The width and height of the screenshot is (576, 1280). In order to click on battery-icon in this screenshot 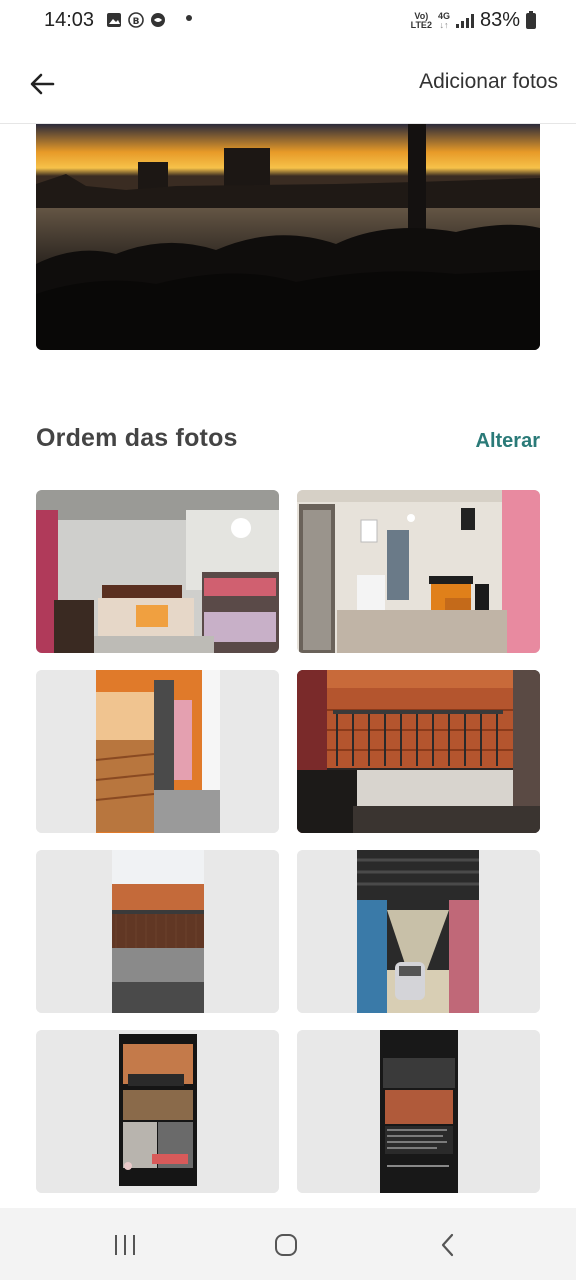, I will do `click(531, 19)`.